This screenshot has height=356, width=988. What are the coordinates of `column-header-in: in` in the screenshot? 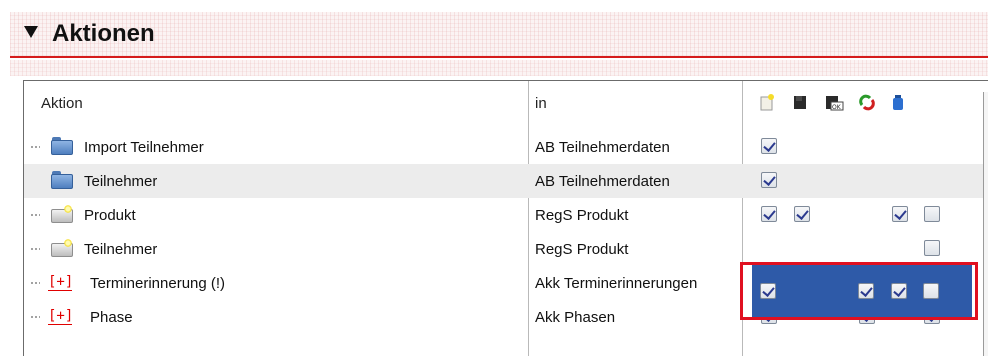 It's located at (541, 103).